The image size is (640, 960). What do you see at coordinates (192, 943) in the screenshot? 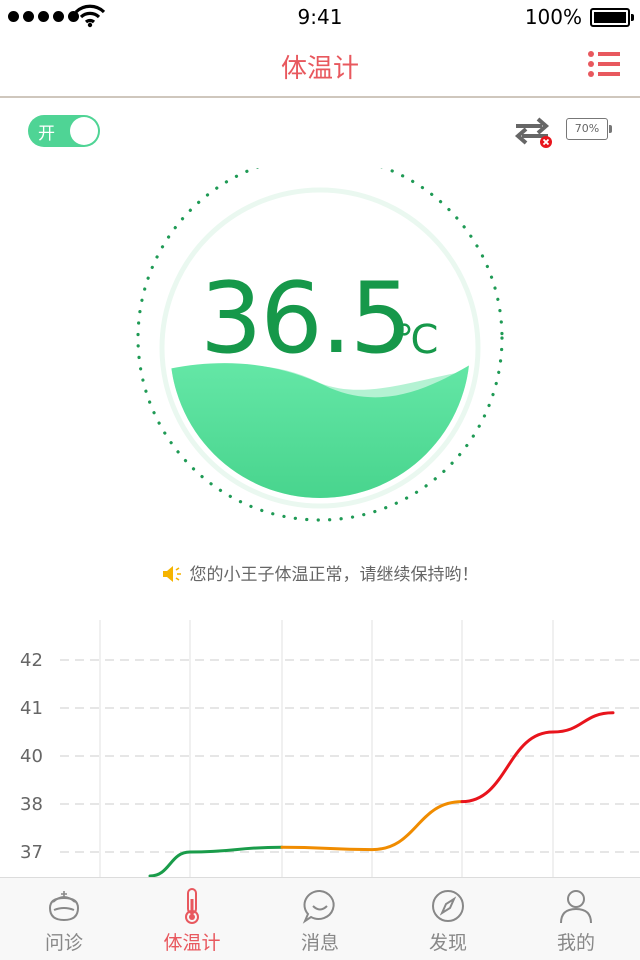
I see `tab-label: 体温计` at bounding box center [192, 943].